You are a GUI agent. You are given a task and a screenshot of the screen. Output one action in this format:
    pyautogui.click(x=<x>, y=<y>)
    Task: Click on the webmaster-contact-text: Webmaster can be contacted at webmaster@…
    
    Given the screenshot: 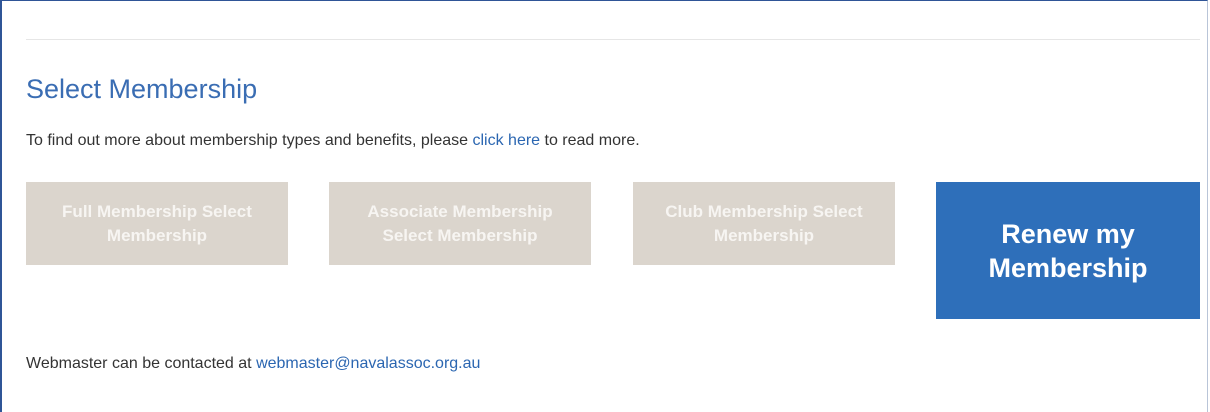 What is the action you would take?
    pyautogui.click(x=253, y=364)
    